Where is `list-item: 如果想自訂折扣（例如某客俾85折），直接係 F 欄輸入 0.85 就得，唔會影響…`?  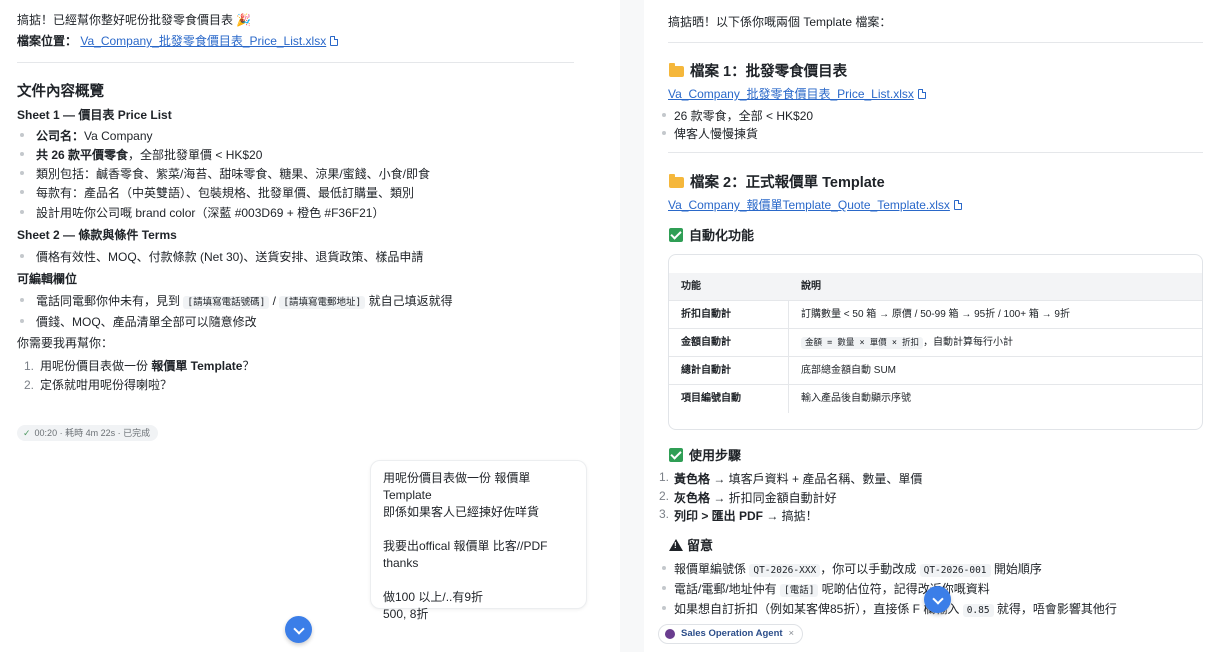 list-item: 如果想自訂折扣（例如某客俾85折），直接係 F 欄輸入 0.85 就得，唔會影響… is located at coordinates (889, 609).